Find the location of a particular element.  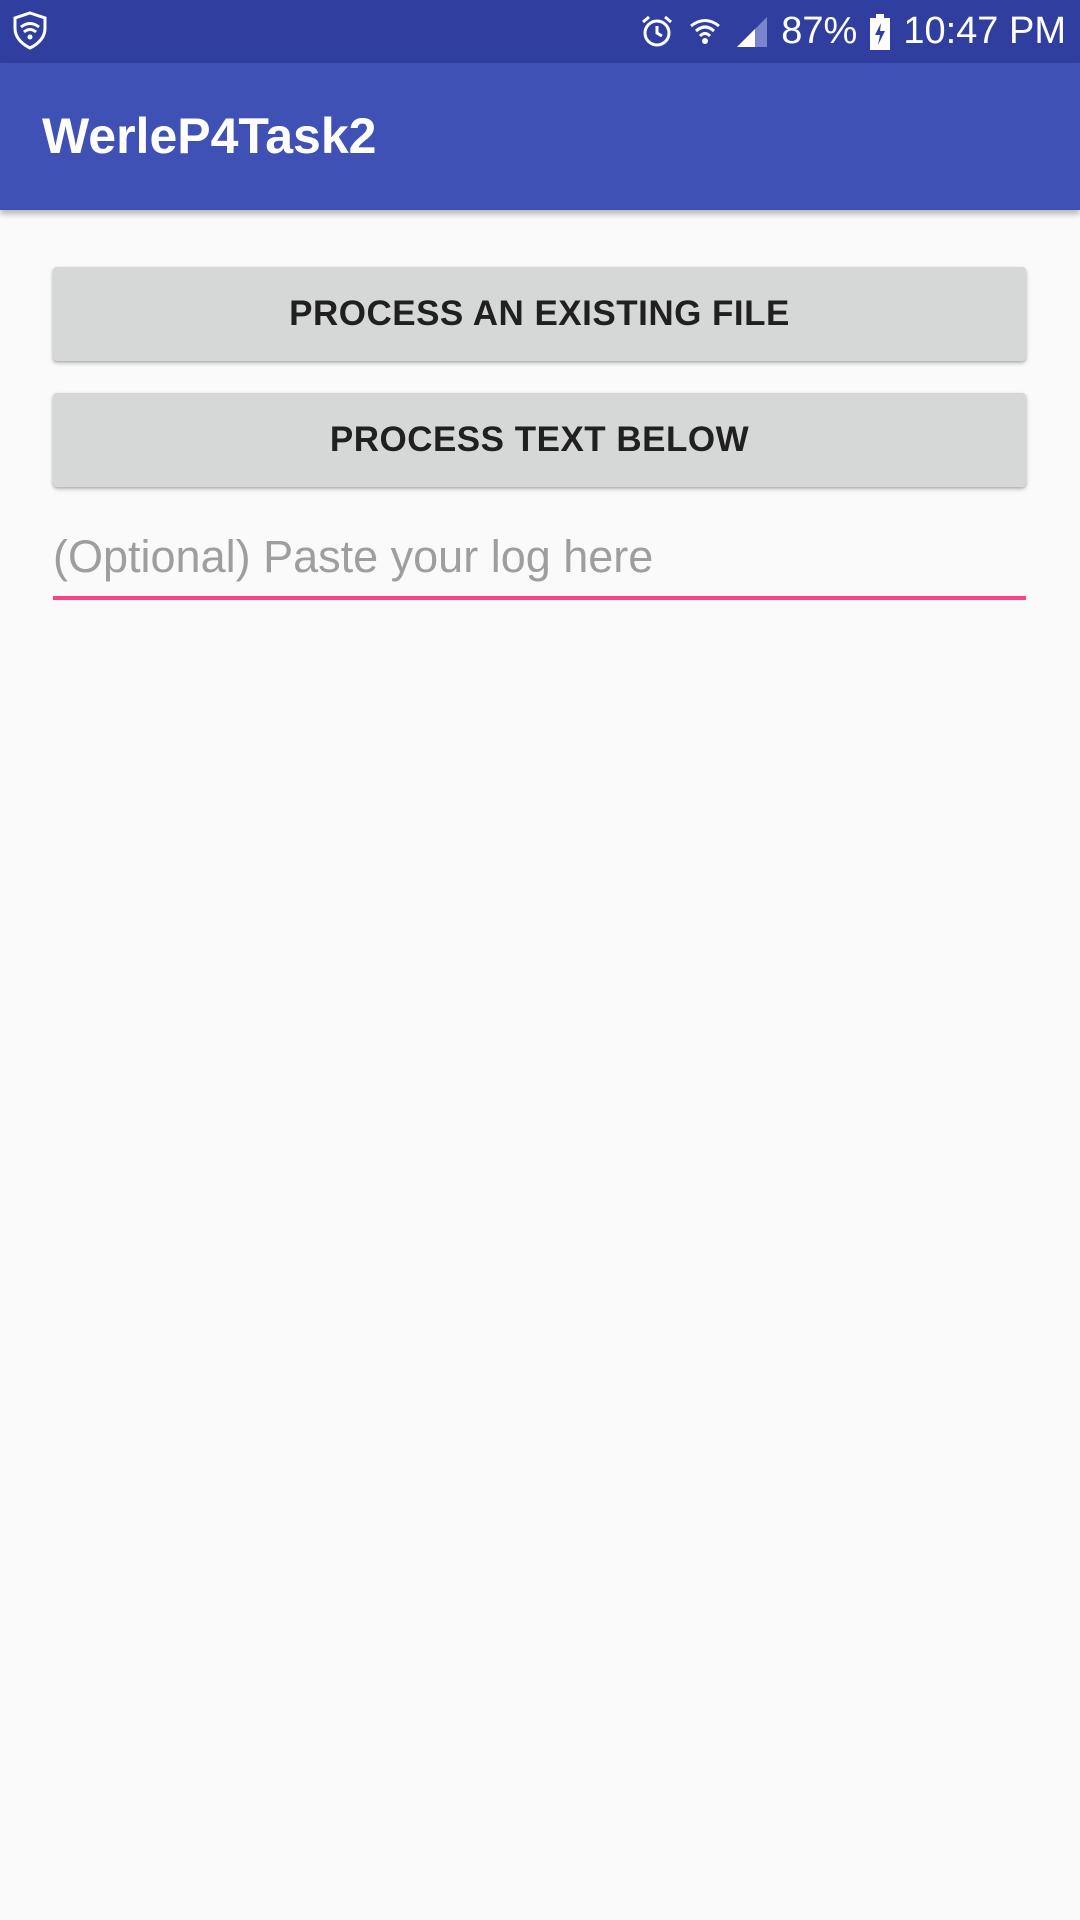

process-text-below-button: PROCESS TEXT BELOW is located at coordinates (539, 440).